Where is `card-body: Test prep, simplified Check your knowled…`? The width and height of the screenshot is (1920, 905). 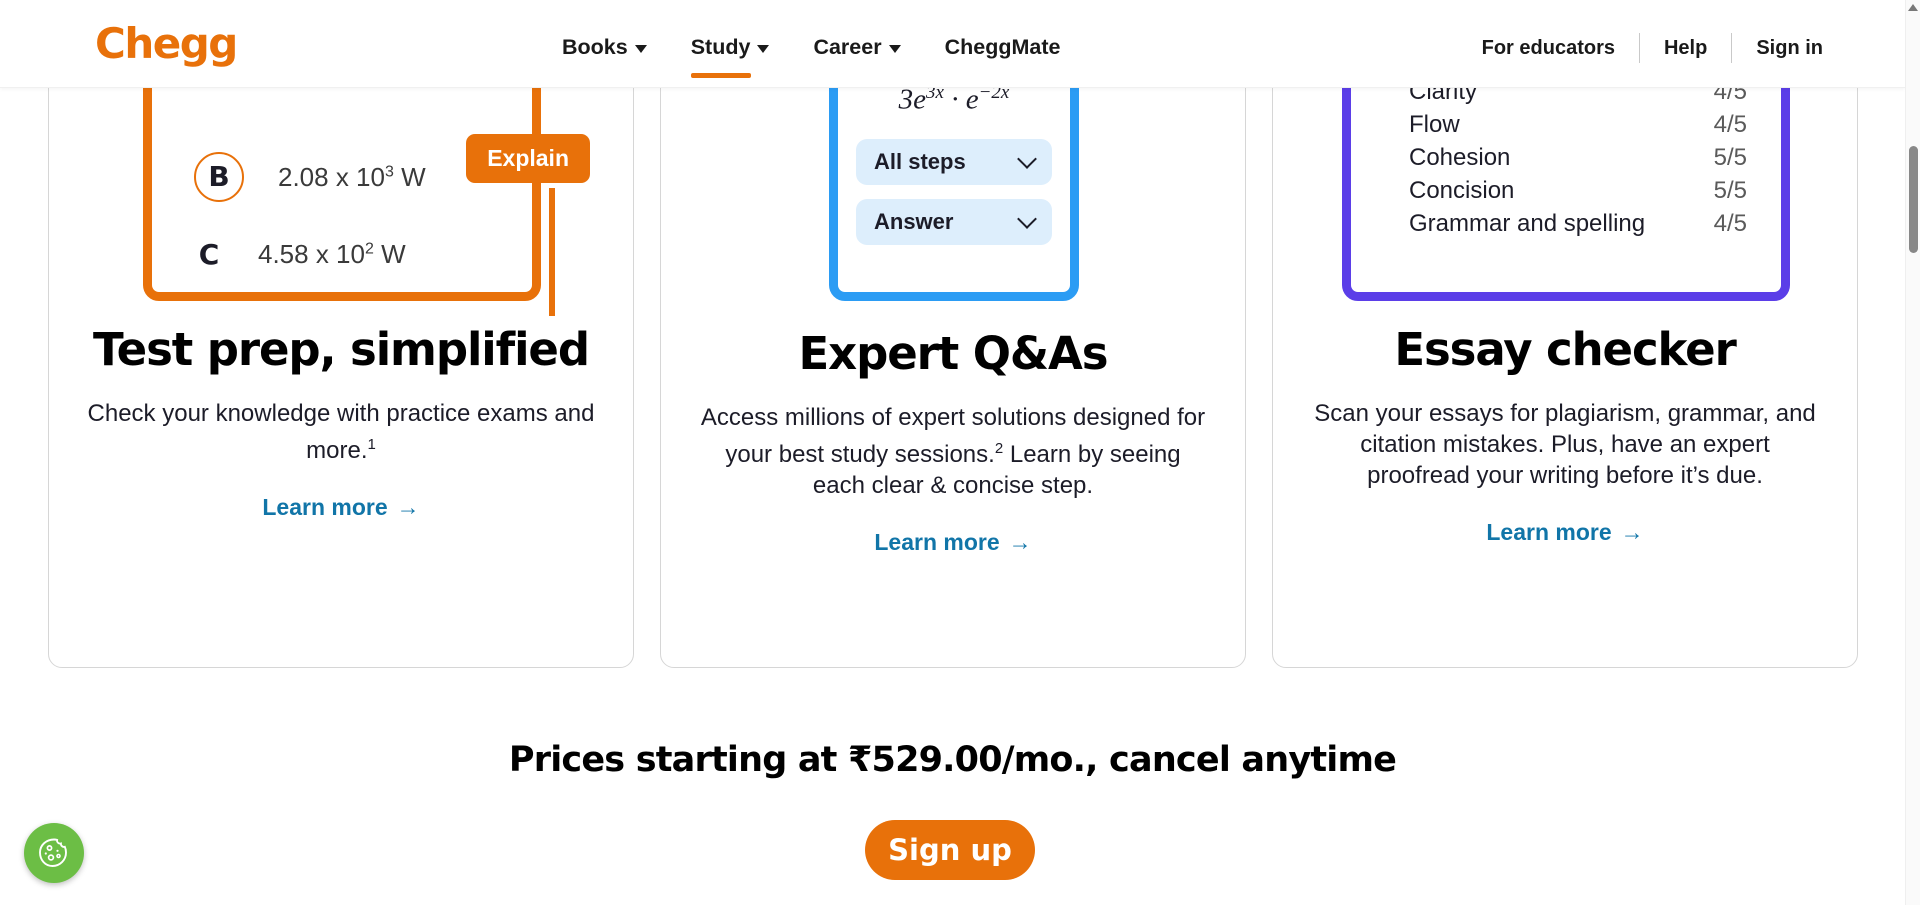
card-body: Test prep, simplified Check your knowled… is located at coordinates (341, 422).